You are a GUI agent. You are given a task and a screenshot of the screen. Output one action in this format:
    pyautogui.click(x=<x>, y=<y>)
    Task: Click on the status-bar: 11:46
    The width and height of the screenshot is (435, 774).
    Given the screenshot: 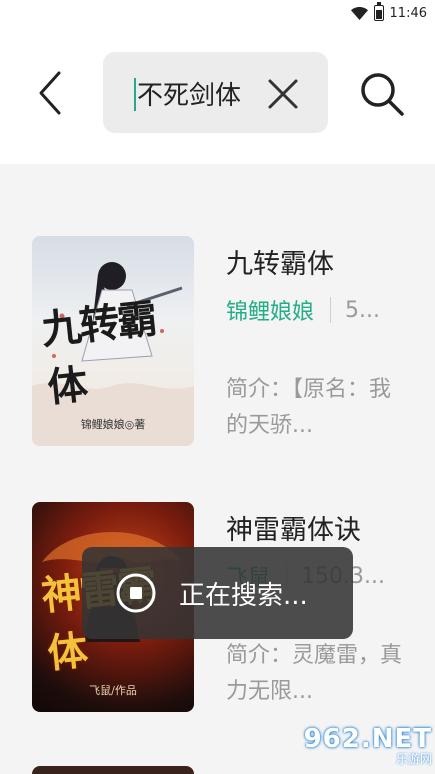 What is the action you would take?
    pyautogui.click(x=217, y=13)
    